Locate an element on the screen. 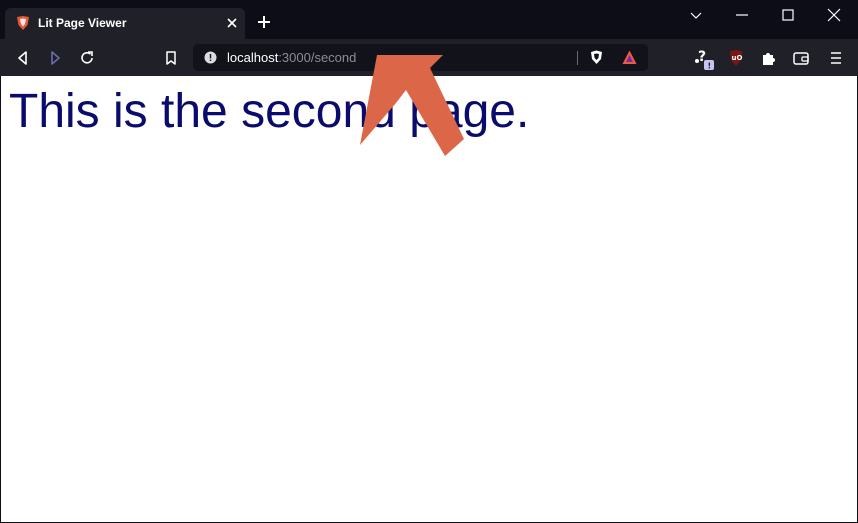 This screenshot has width=858, height=523. annotation-arrow-icon is located at coordinates (412, 105).